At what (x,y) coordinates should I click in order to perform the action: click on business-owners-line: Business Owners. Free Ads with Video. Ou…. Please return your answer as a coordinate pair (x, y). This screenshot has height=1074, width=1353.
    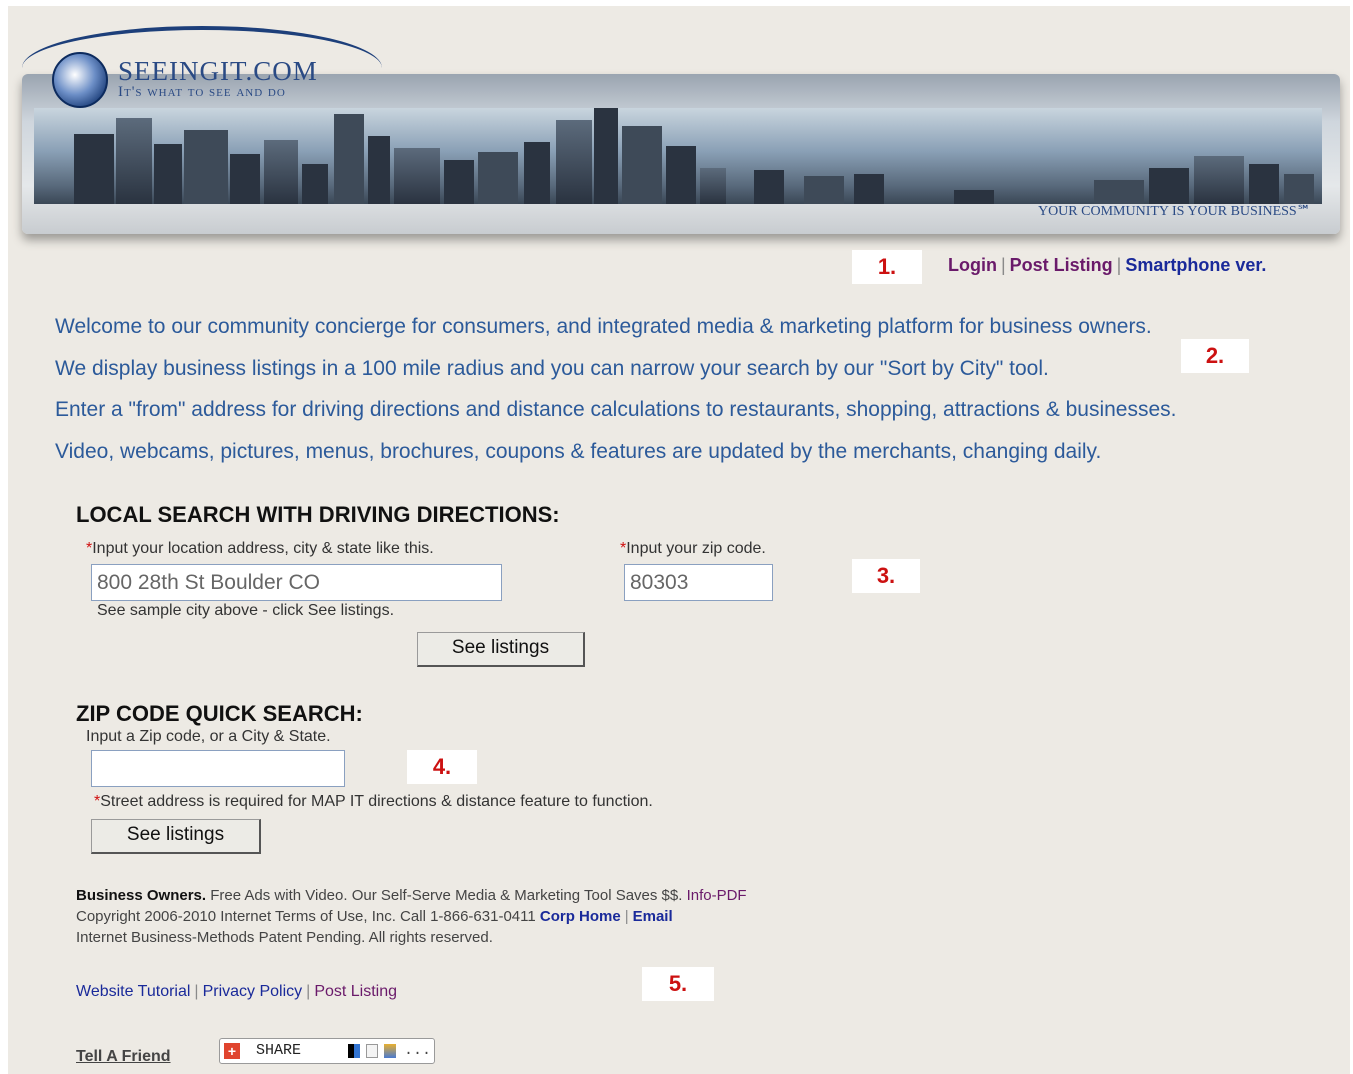
    Looking at the image, I should click on (411, 895).